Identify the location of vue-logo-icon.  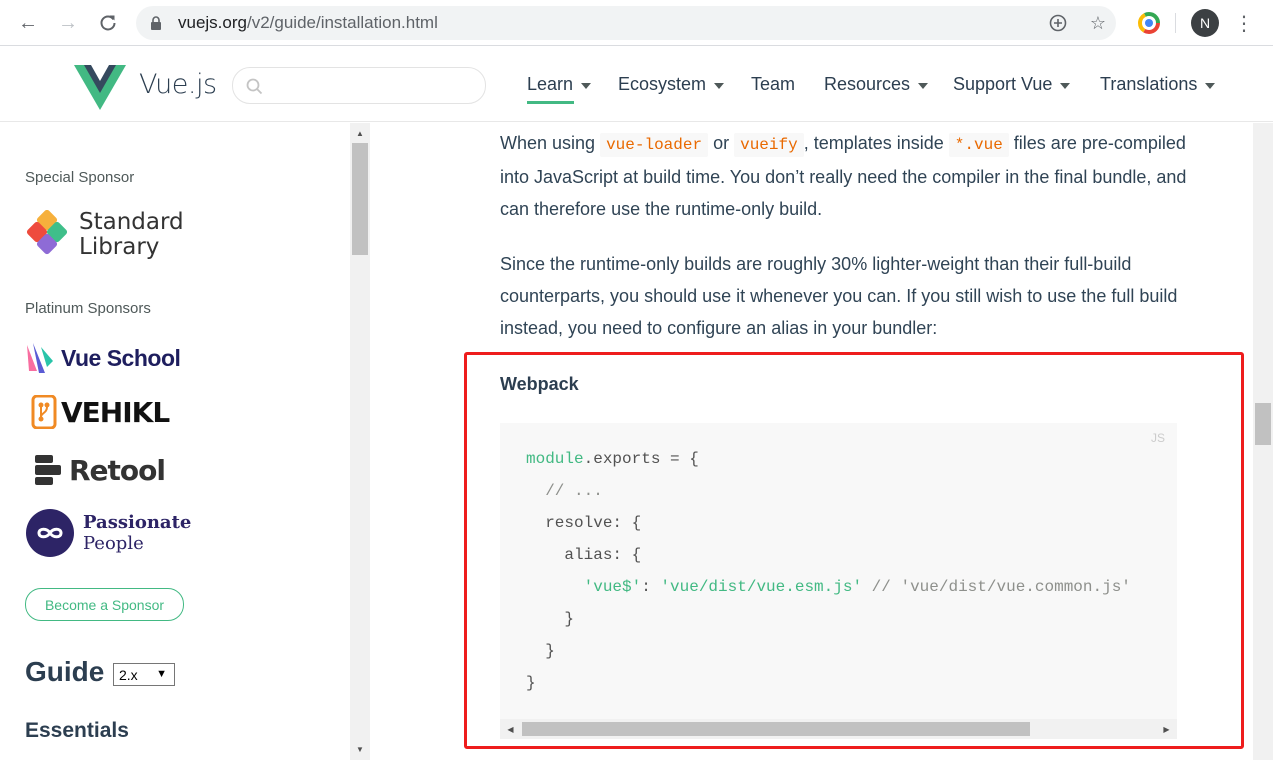
(100, 87).